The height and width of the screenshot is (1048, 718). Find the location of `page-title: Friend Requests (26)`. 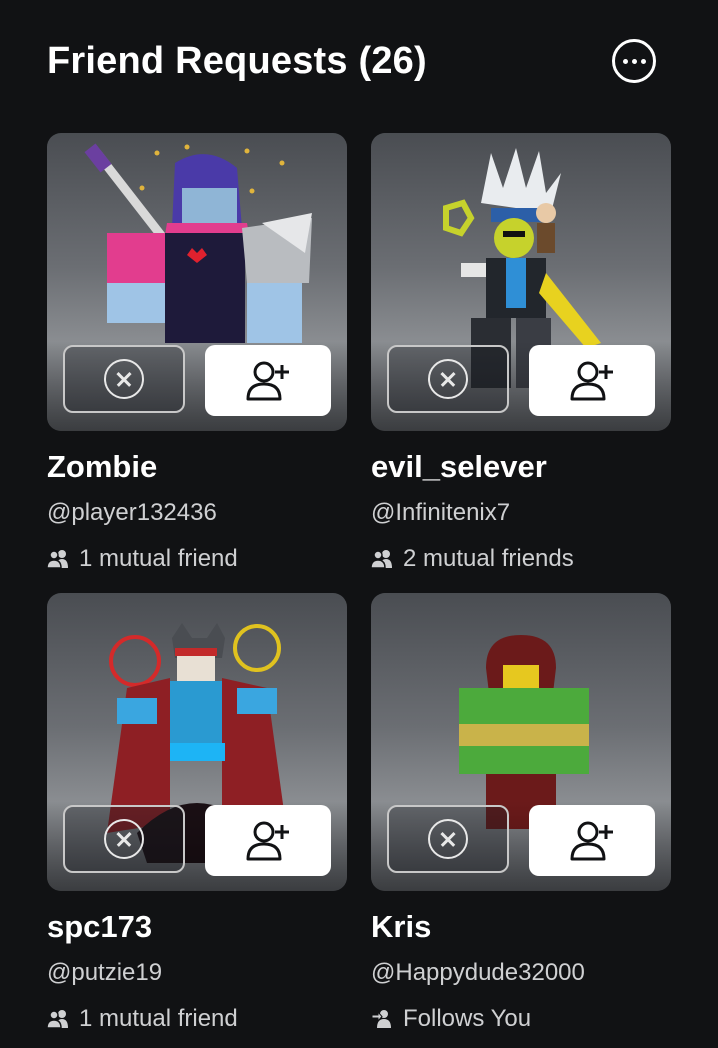

page-title: Friend Requests (26) is located at coordinates (237, 61).